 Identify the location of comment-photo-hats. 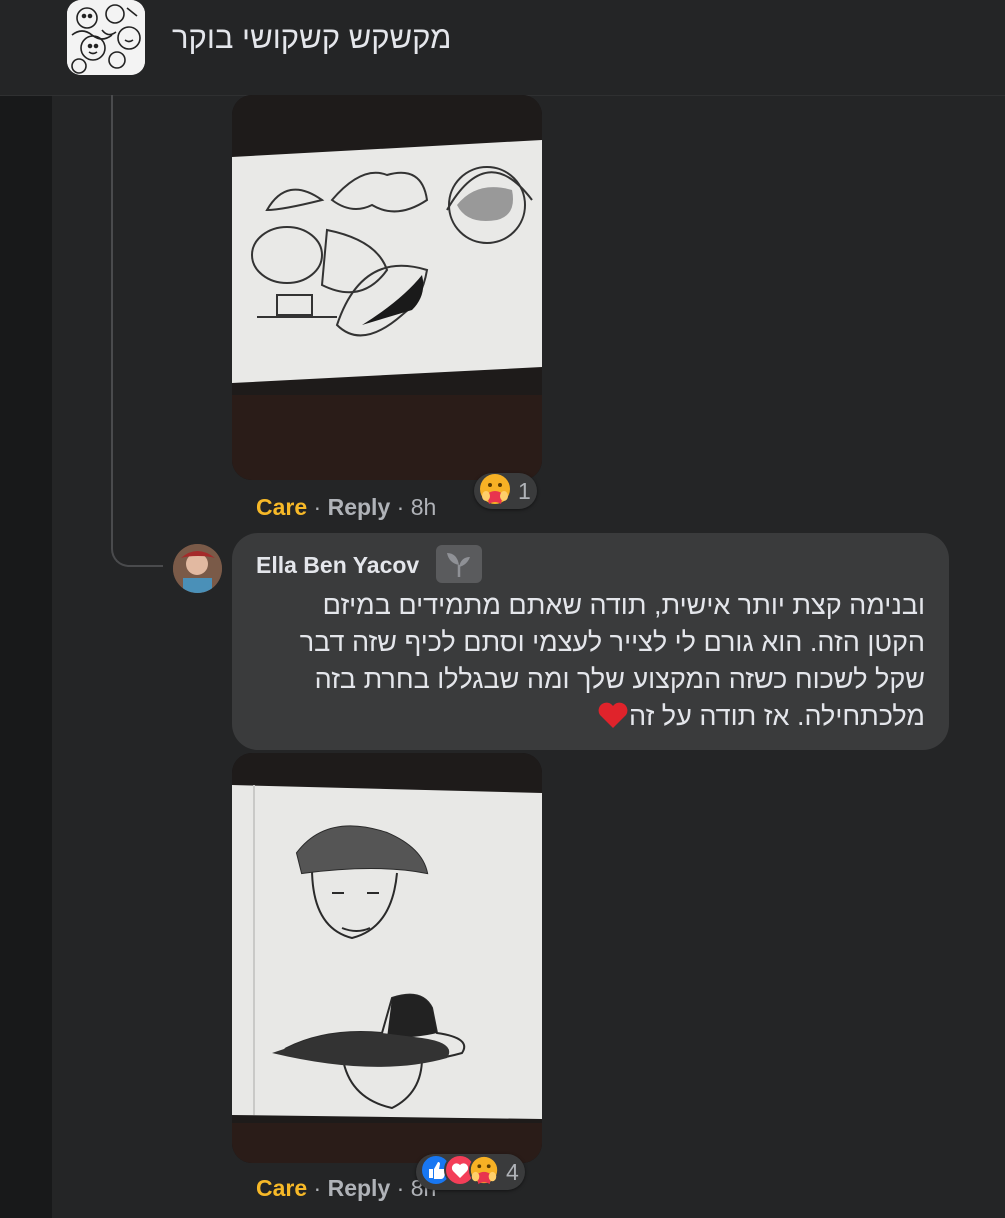
(387, 287).